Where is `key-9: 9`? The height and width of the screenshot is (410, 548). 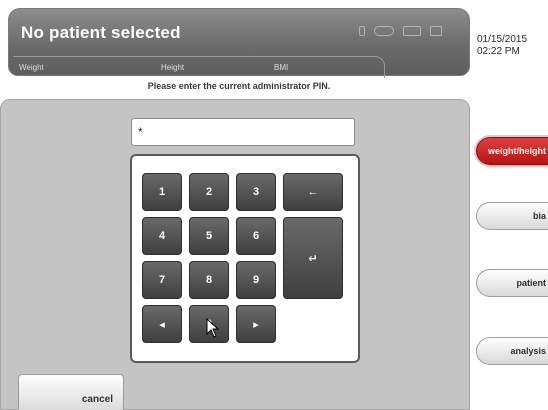
key-9: 9 is located at coordinates (256, 280).